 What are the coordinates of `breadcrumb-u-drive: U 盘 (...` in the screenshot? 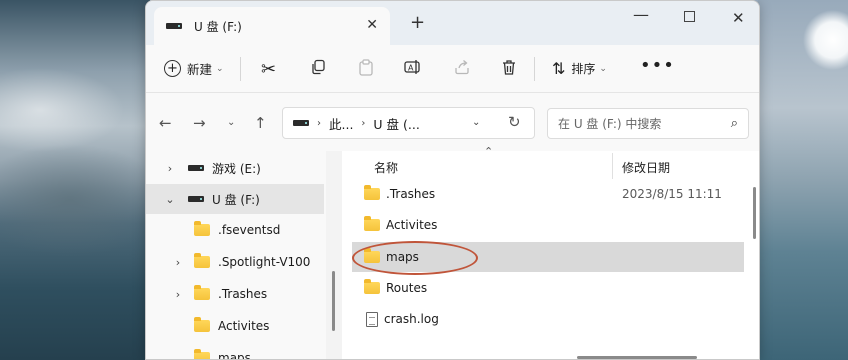 It's located at (396, 123).